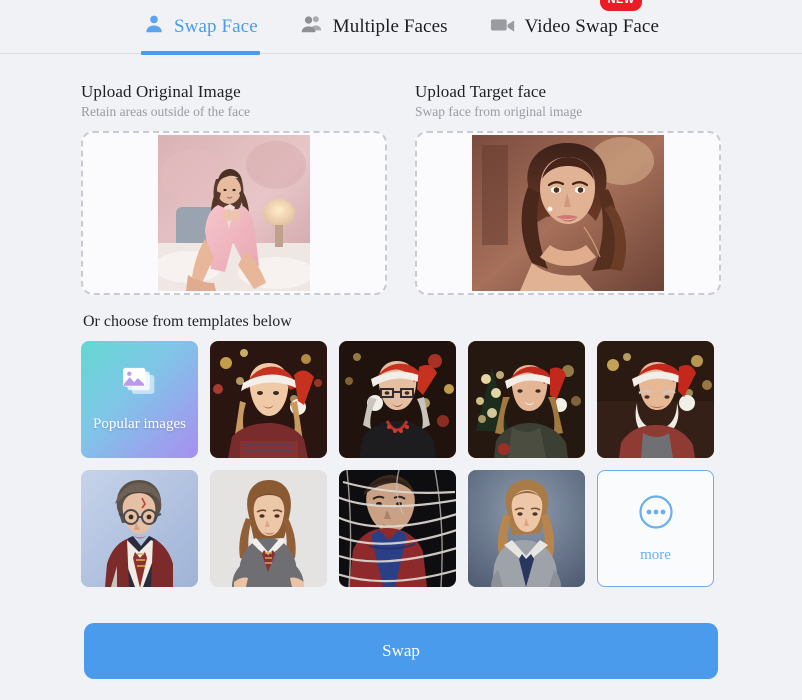 The height and width of the screenshot is (700, 802). Describe the element at coordinates (656, 514) in the screenshot. I see `more-dots-circle-icon` at that location.